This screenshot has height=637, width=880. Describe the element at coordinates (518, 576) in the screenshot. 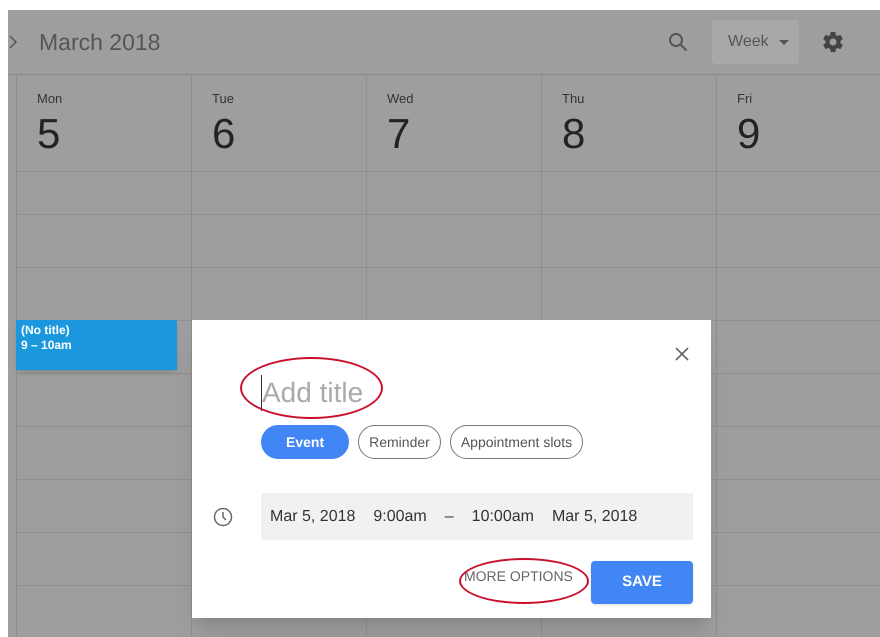

I see `more-options-button: MORE OPTIONS` at that location.